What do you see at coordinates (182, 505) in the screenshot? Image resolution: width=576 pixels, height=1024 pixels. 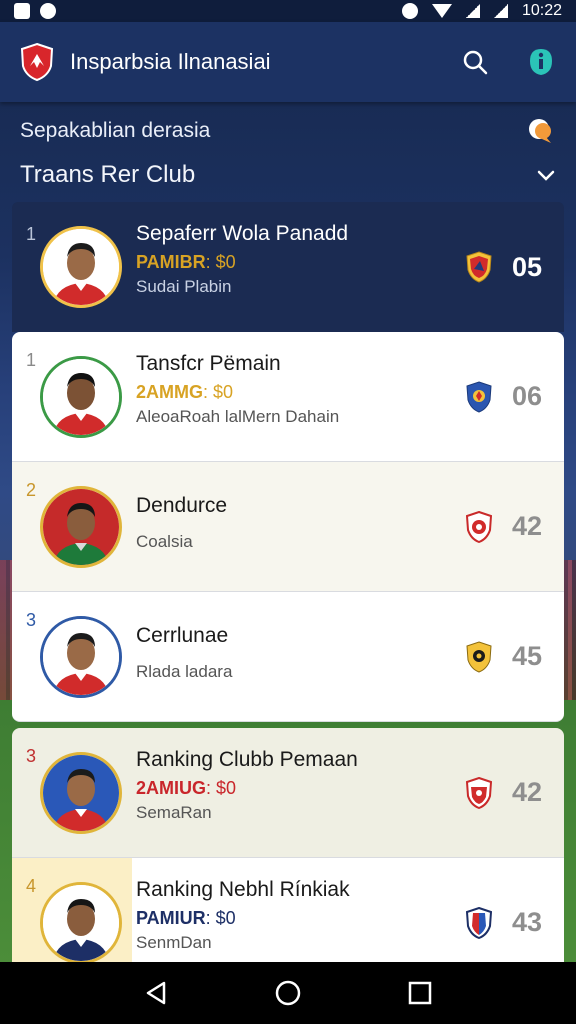 I see `player-name: Dendurce` at bounding box center [182, 505].